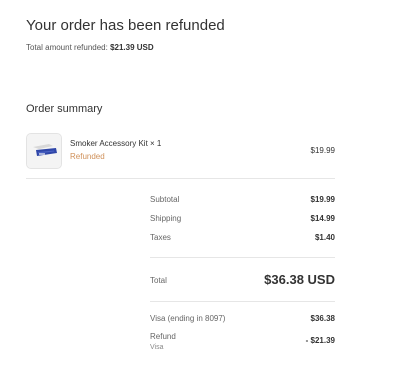 The width and height of the screenshot is (407, 376). Describe the element at coordinates (87, 156) in the screenshot. I see `line-item-status: Refunded` at that location.